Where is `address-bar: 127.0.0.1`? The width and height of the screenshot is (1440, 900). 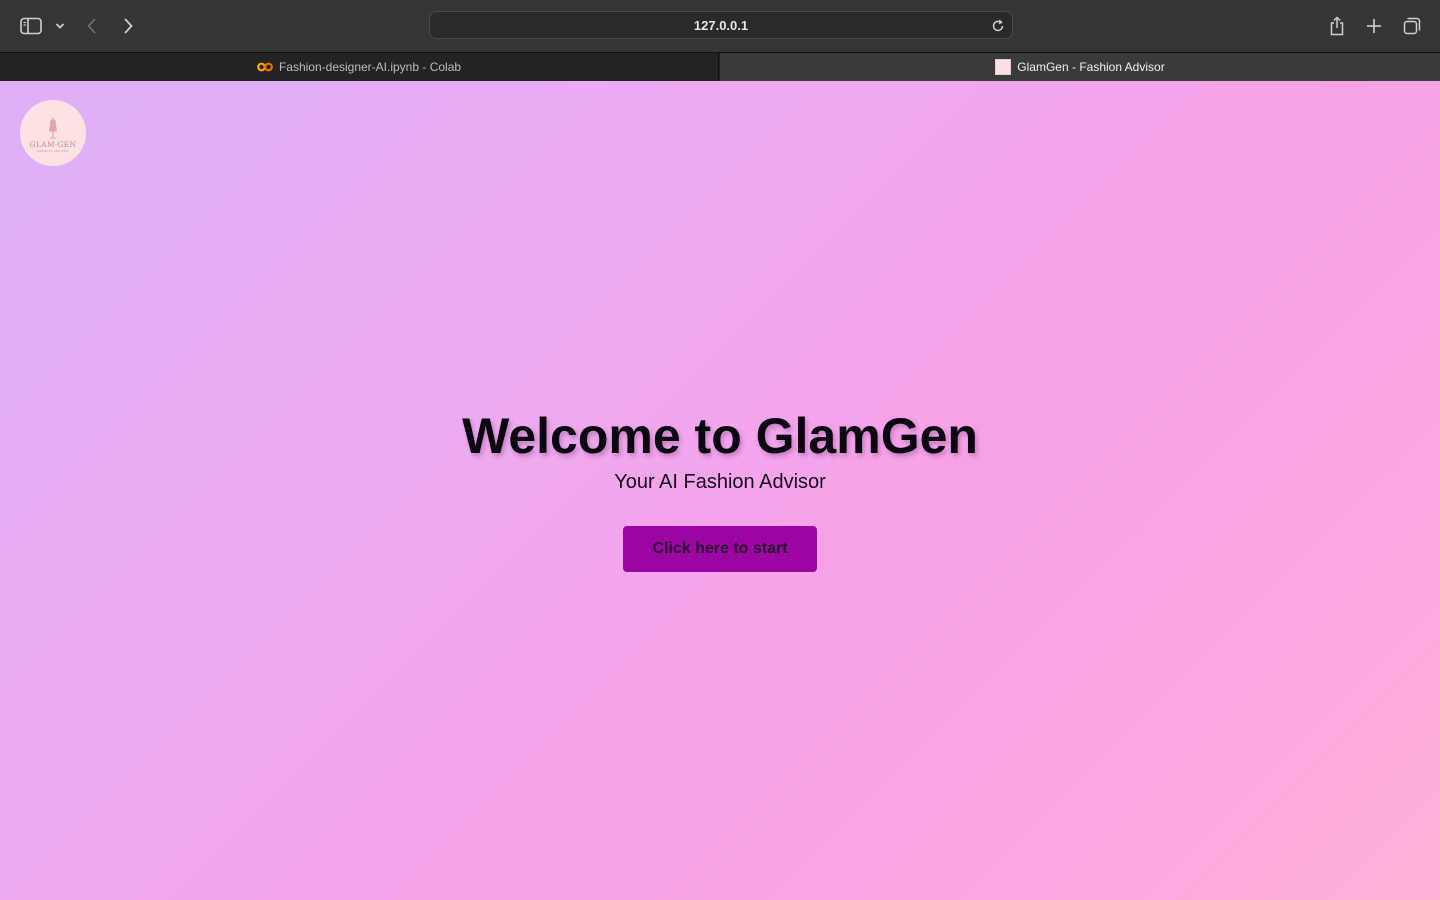 address-bar: 127.0.0.1 is located at coordinates (721, 25).